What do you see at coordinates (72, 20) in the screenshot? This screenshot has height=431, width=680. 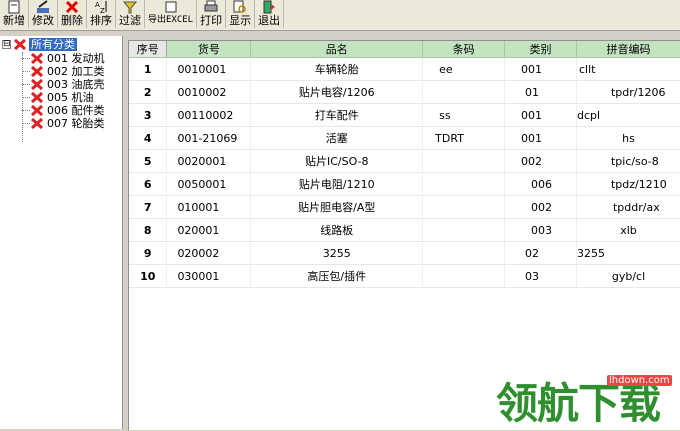 I see `delete-label: 删除` at bounding box center [72, 20].